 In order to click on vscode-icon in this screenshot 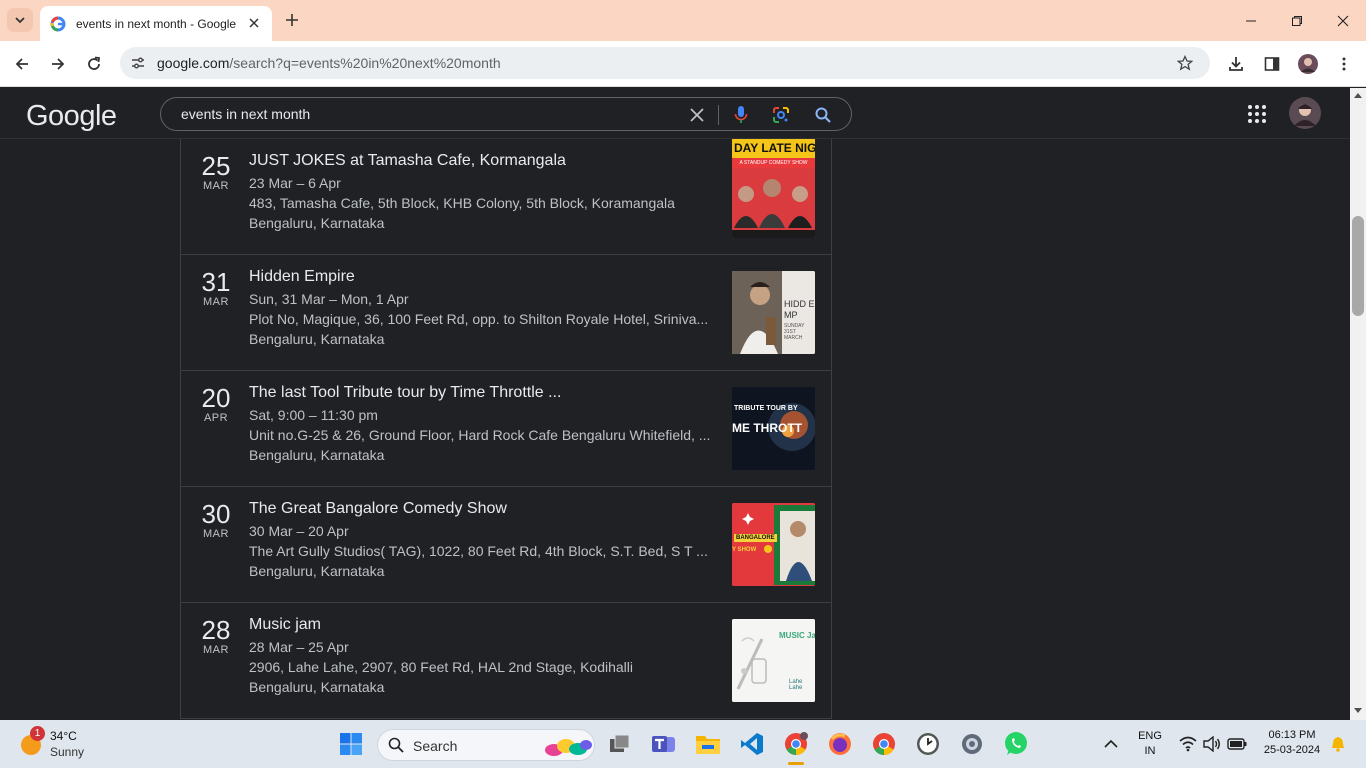, I will do `click(752, 744)`.